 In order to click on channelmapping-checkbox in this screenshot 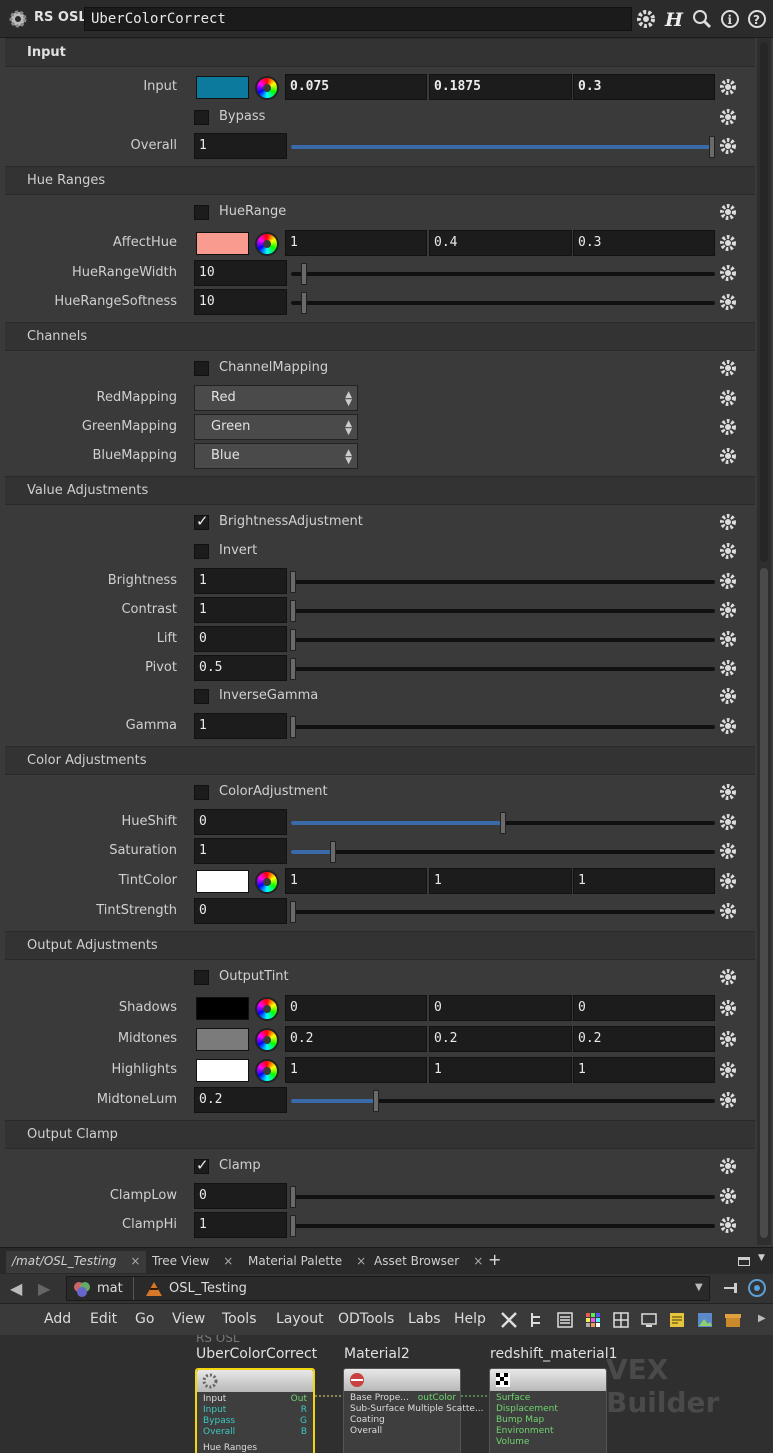, I will do `click(201, 368)`.